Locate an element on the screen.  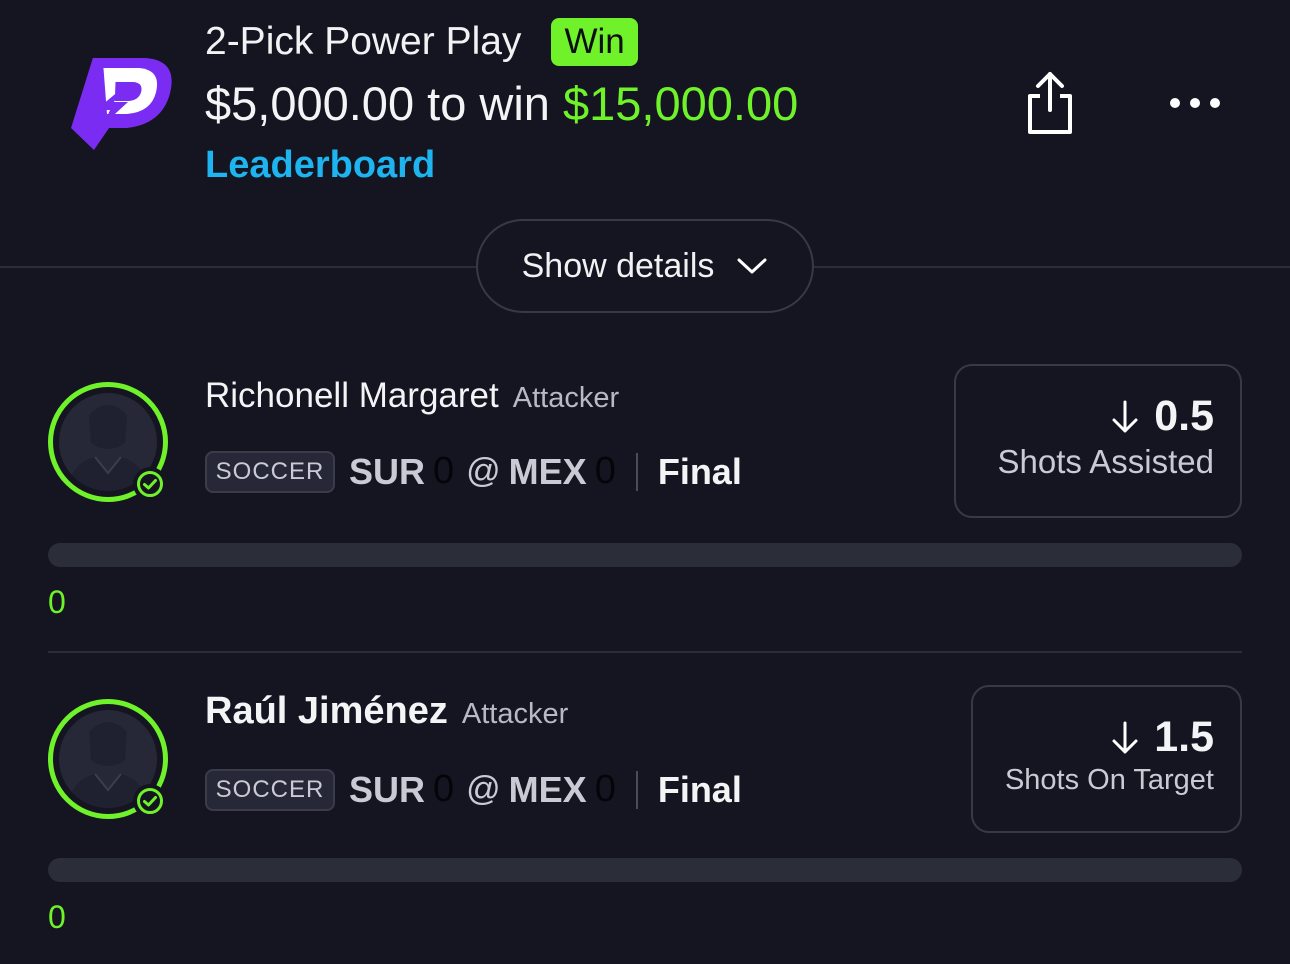
title-row: 2-Pick Power Play Win is located at coordinates (501, 42).